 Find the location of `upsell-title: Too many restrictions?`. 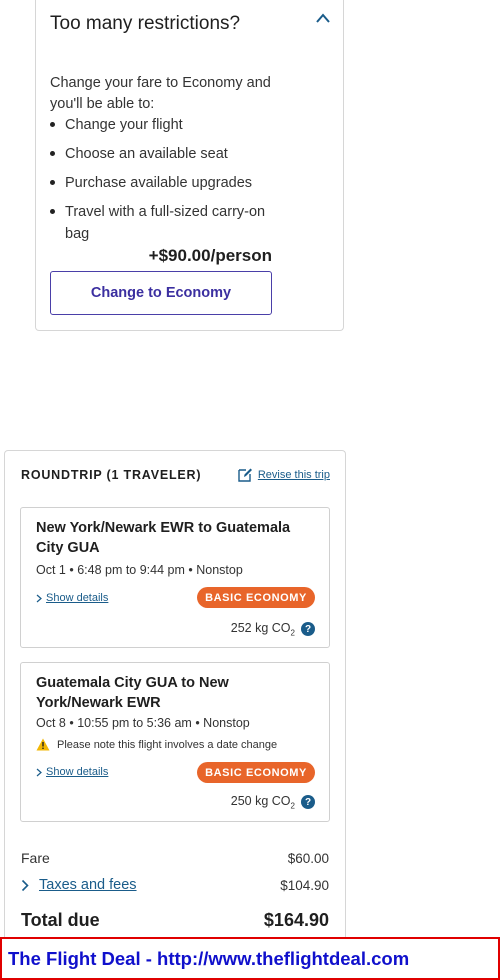

upsell-title: Too many restrictions? is located at coordinates (145, 23).